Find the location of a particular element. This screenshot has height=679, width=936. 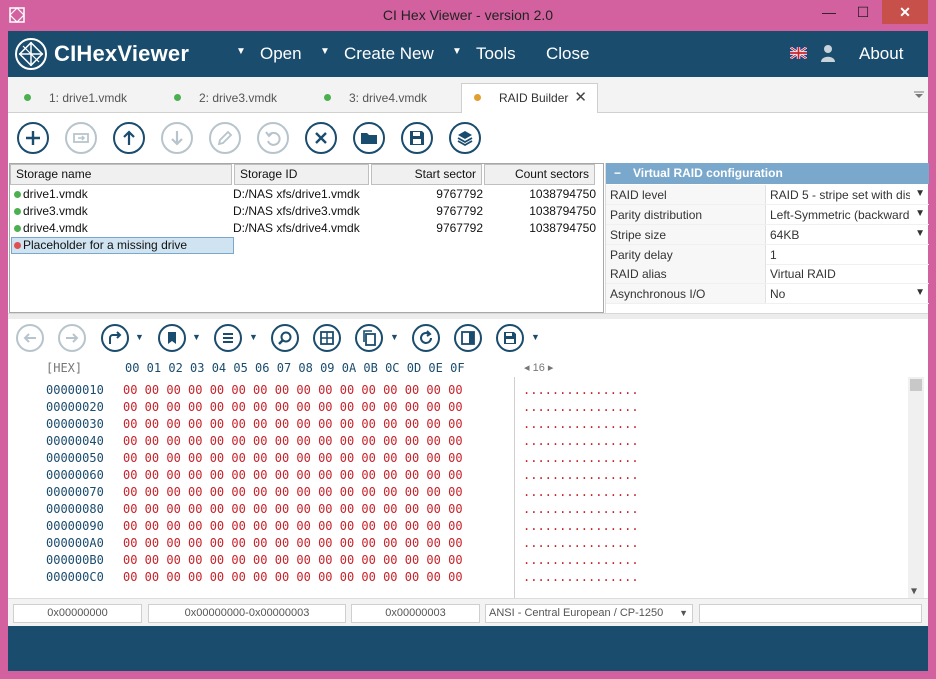

encoding-select: ANSI - Central European / CP-1250 ▼ is located at coordinates (589, 613).